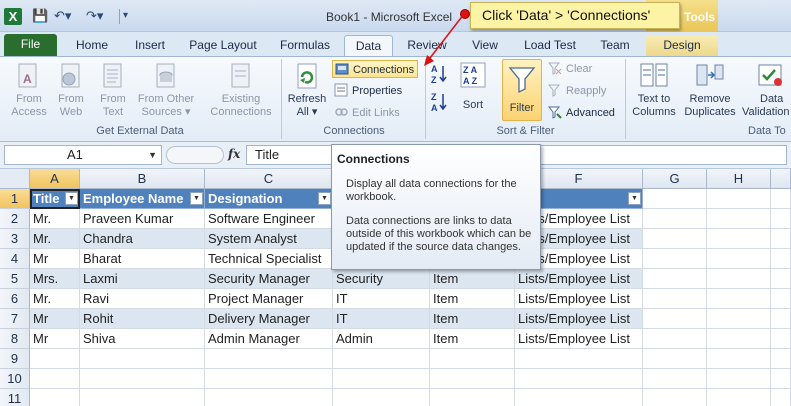 The width and height of the screenshot is (791, 406). Describe the element at coordinates (15, 319) in the screenshot. I see `row-header: 7` at that location.